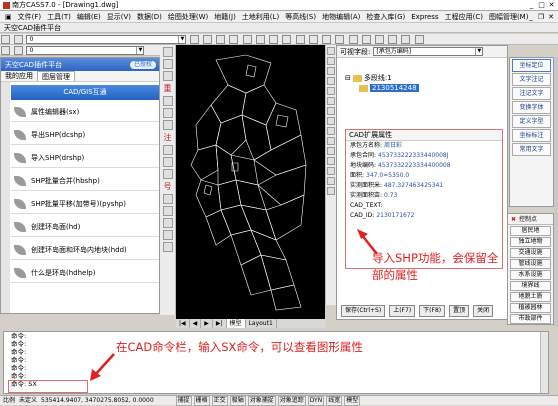 The height and width of the screenshot is (406, 558). Describe the element at coordinates (220, 323) in the screenshot. I see `tab-nav-last: ▶|` at that location.